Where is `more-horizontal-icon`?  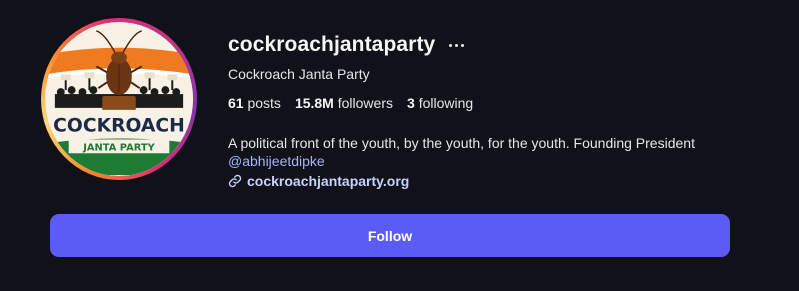 more-horizontal-icon is located at coordinates (451, 45).